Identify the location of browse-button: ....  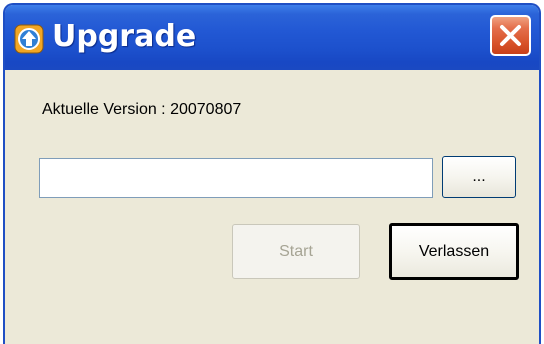
(479, 177).